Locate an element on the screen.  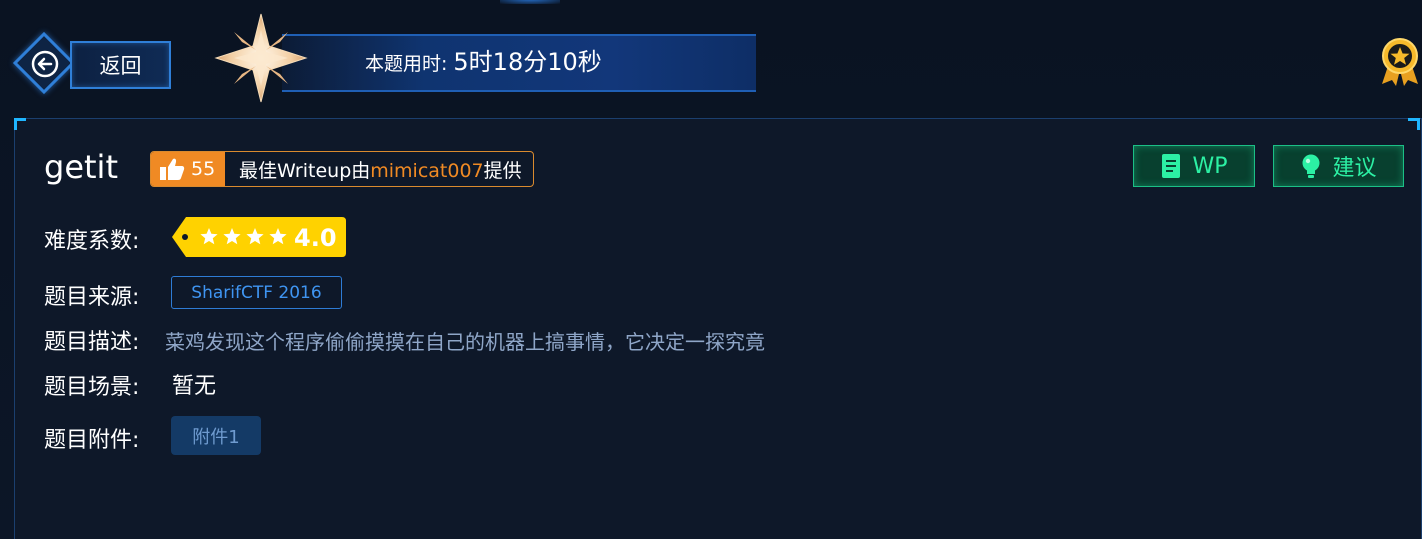
suggest-button: 建议 is located at coordinates (1338, 166).